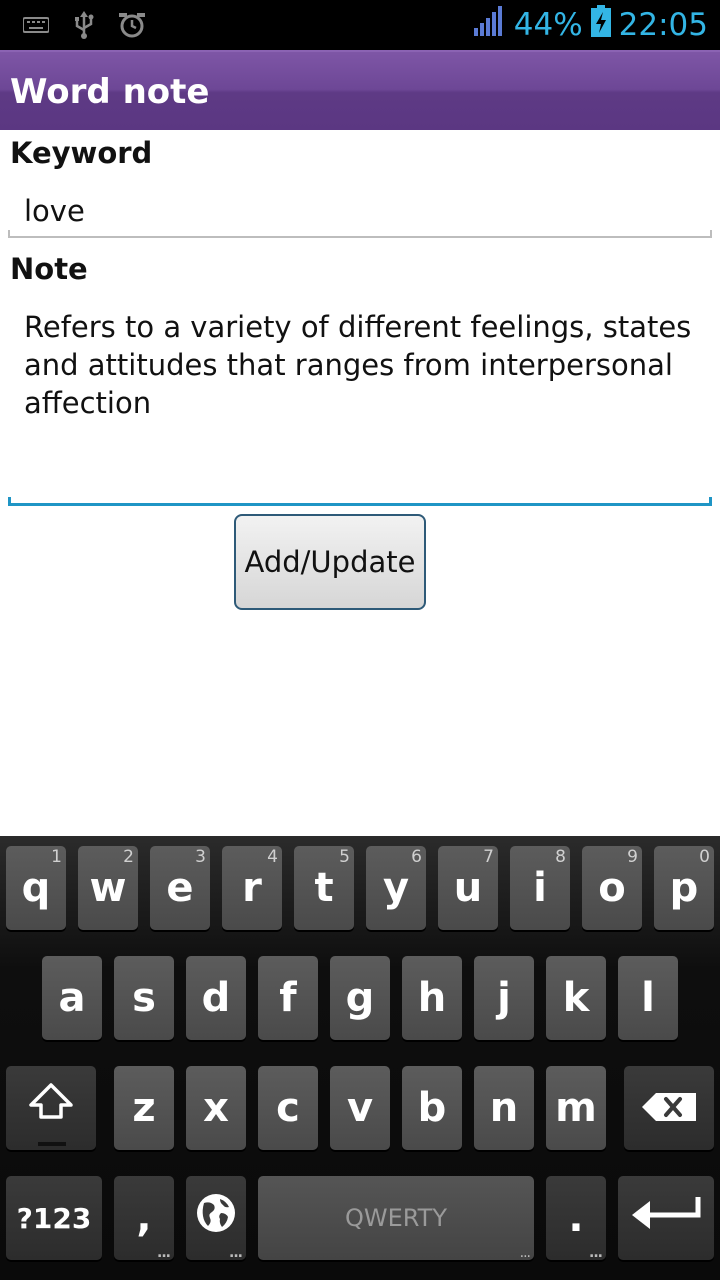  Describe the element at coordinates (49, 269) in the screenshot. I see `note-label: Note` at that location.